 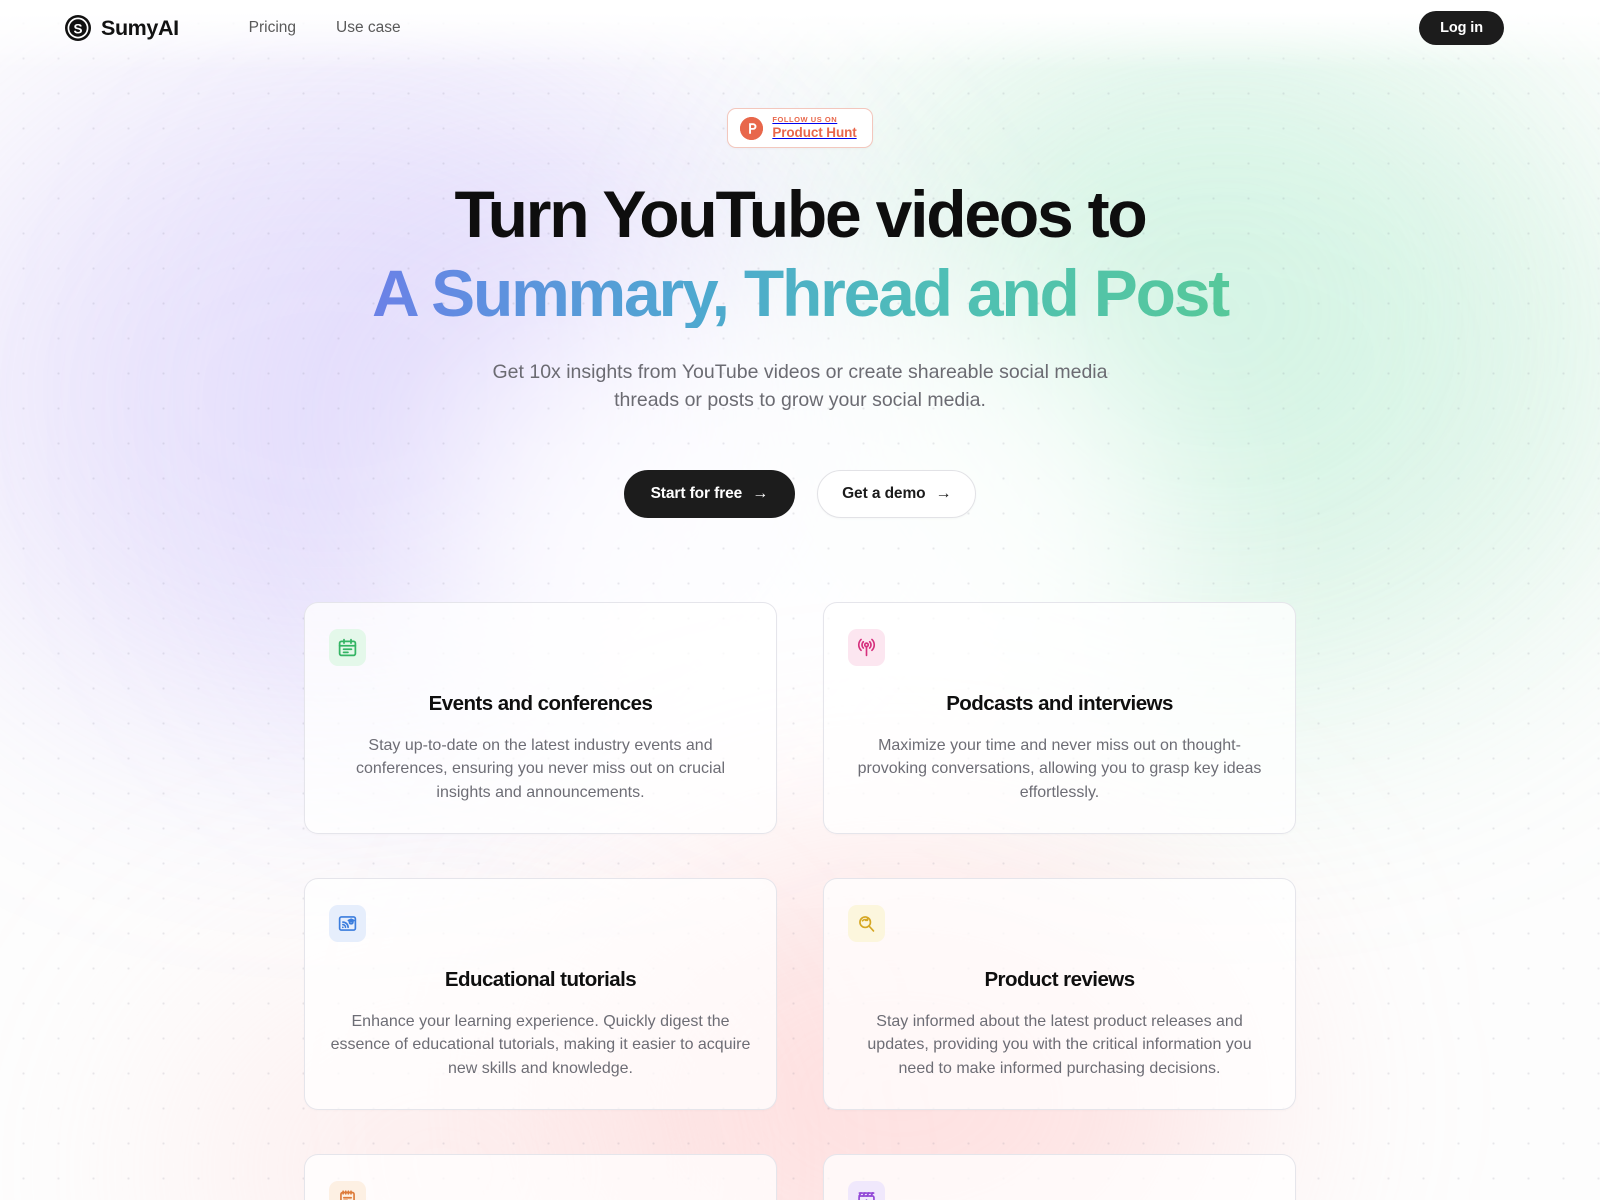 What do you see at coordinates (272, 28) in the screenshot?
I see `nav-item-pricing: Pricing` at bounding box center [272, 28].